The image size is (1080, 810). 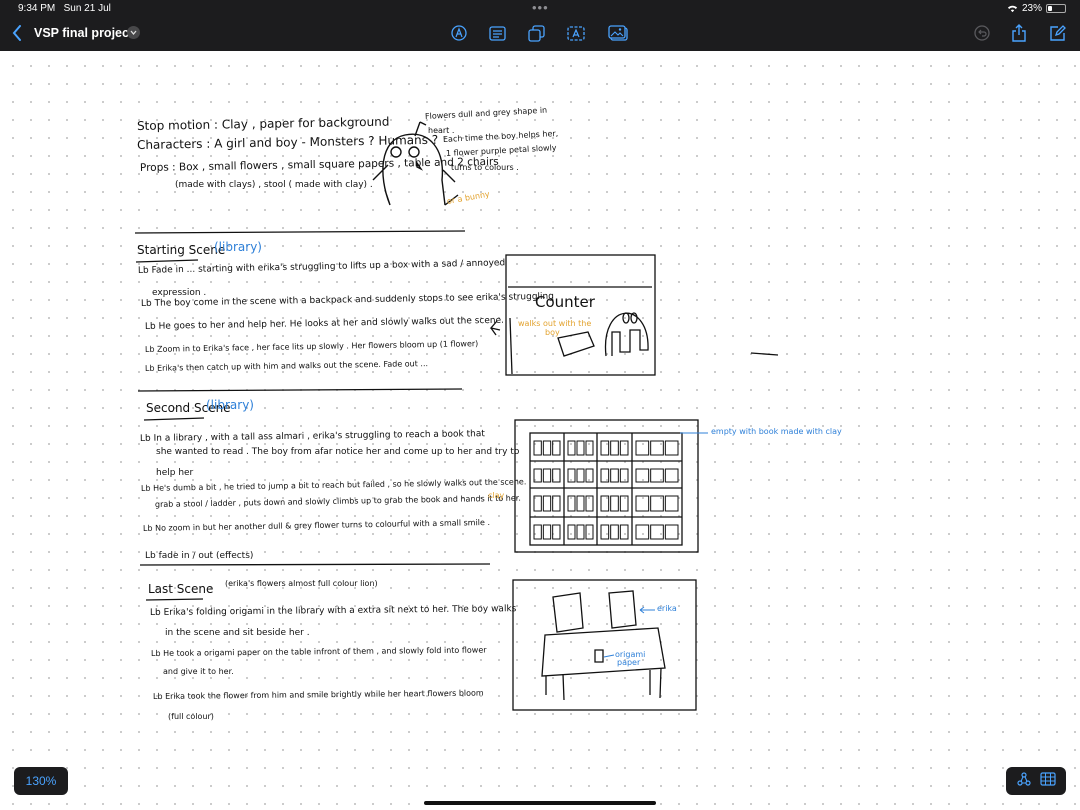 What do you see at coordinates (64, 8) in the screenshot?
I see `status-time: 9:34 PM Sun 21 Jul` at bounding box center [64, 8].